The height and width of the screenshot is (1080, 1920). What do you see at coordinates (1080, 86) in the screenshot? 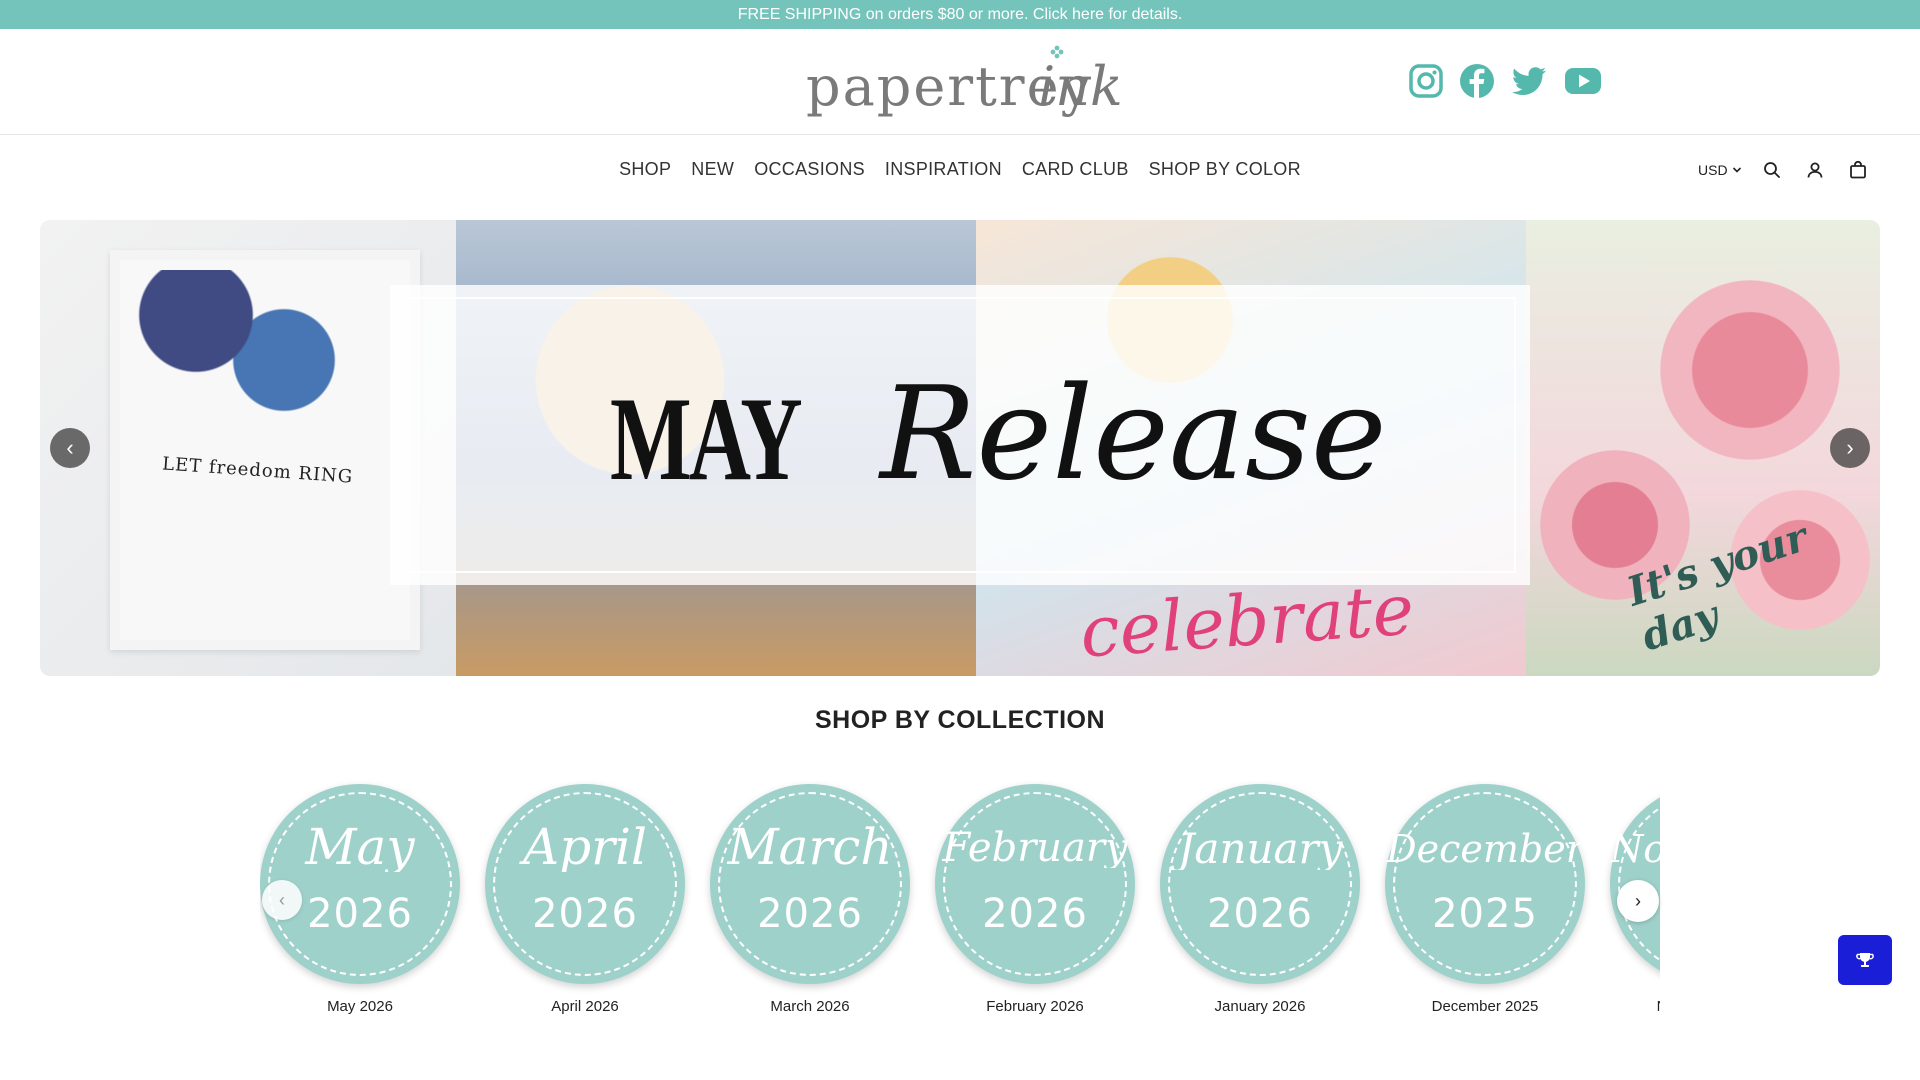
I see `brand-name-part2: ink` at bounding box center [1080, 86].